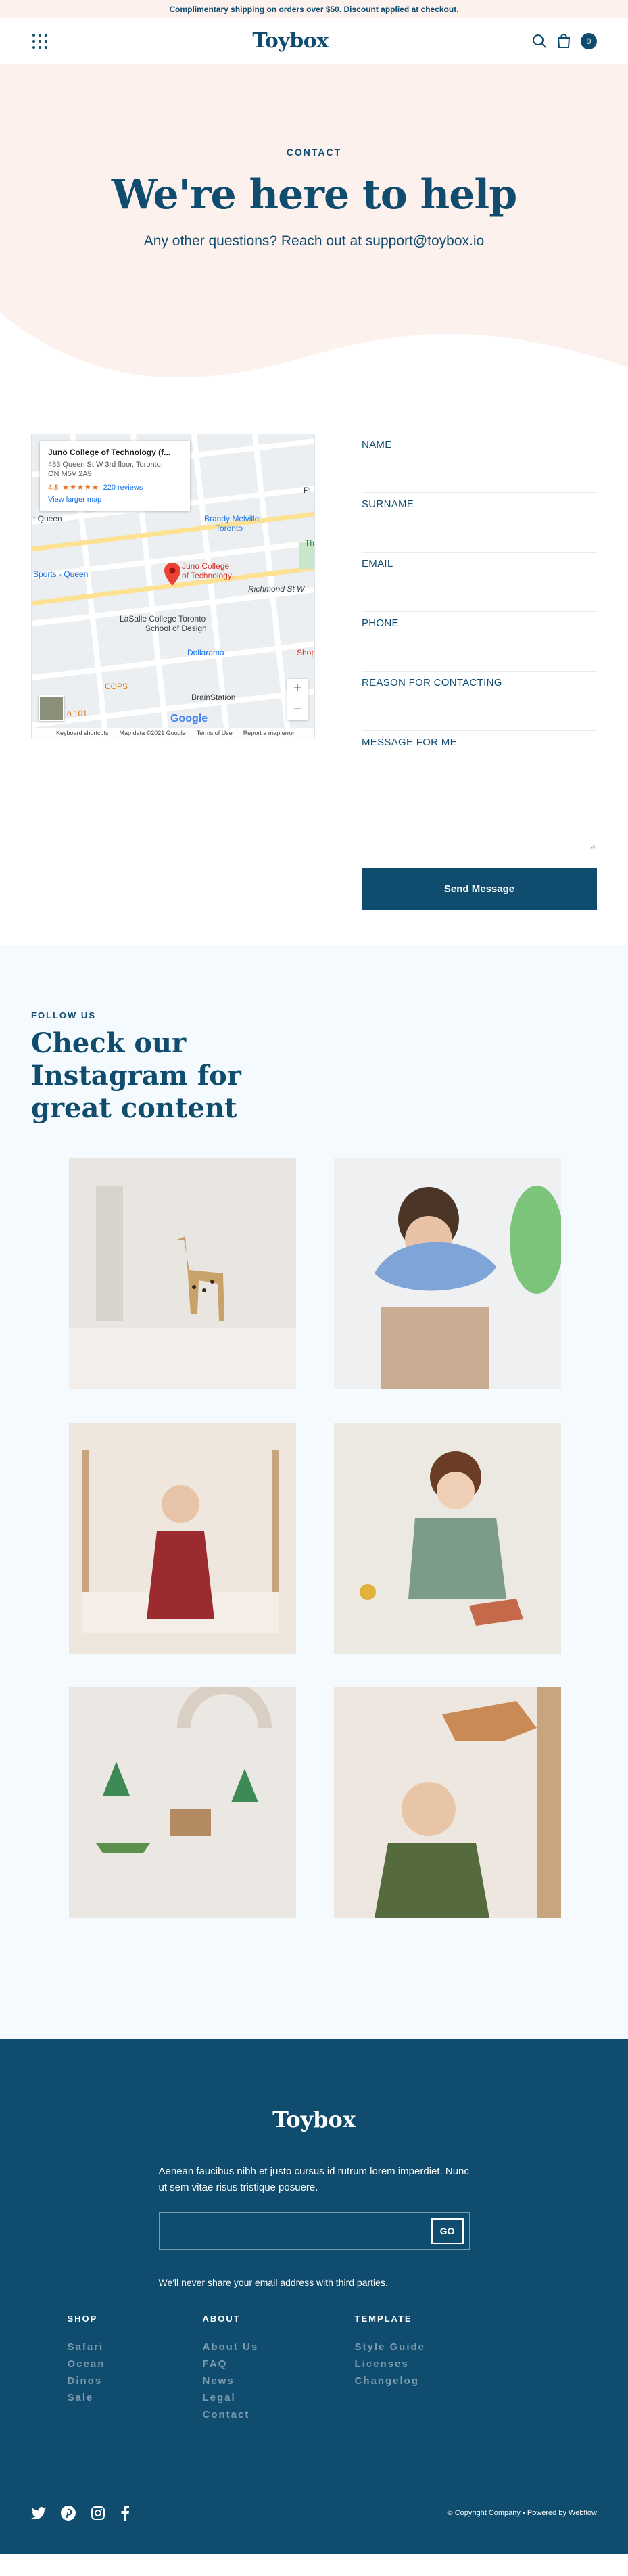 Image resolution: width=628 pixels, height=2576 pixels. I want to click on map-report-error-link: Report a map error, so click(269, 733).